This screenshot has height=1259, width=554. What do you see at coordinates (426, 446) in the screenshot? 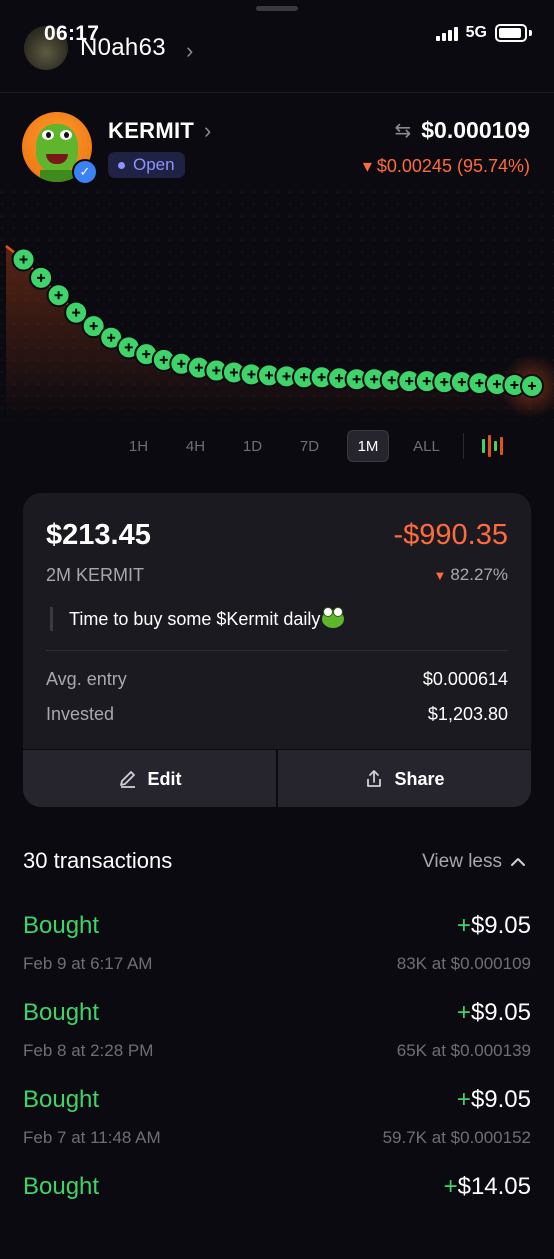
I see `tab-all: ALL` at bounding box center [426, 446].